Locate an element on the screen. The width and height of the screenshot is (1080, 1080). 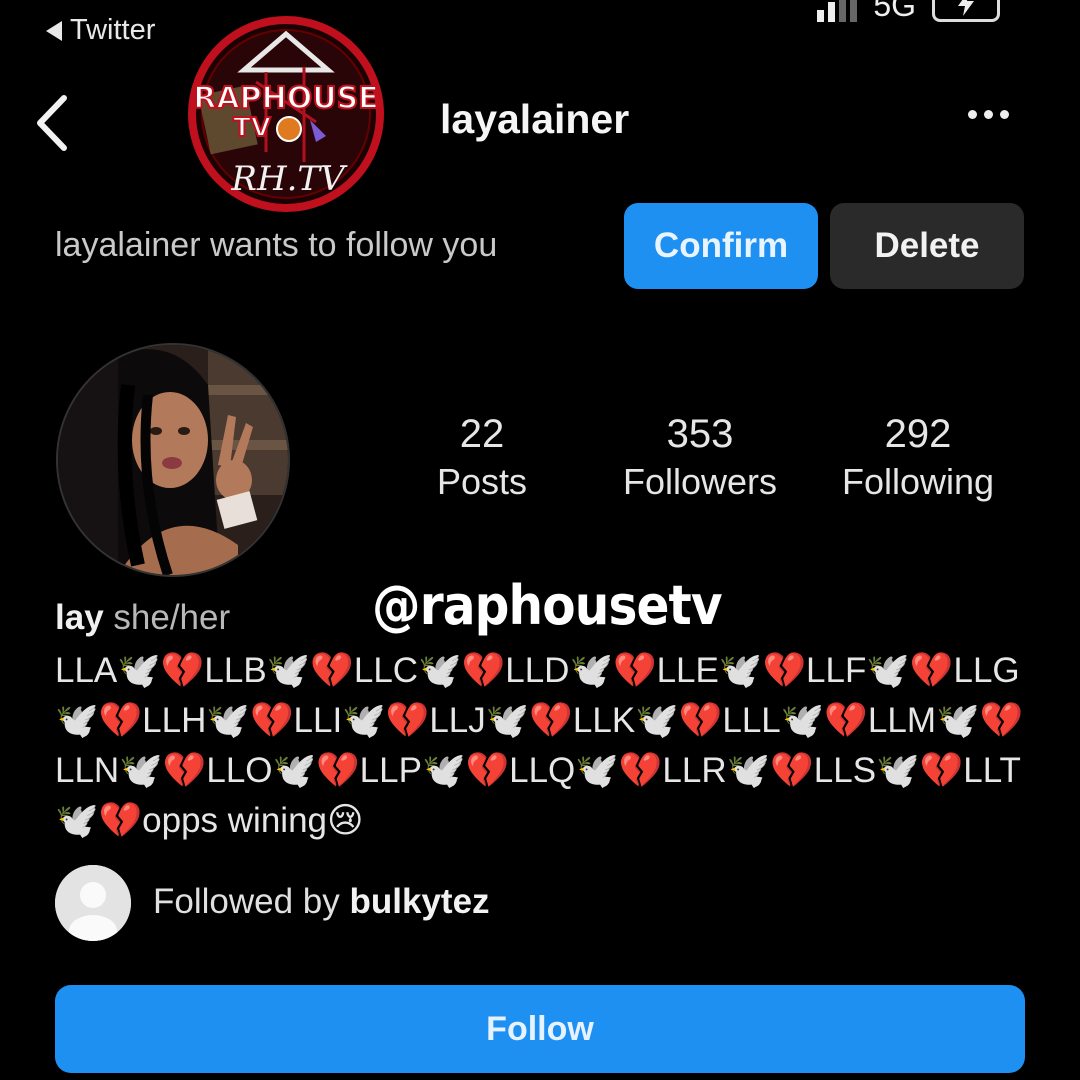
profile-pronouns: she/her is located at coordinates (172, 617).